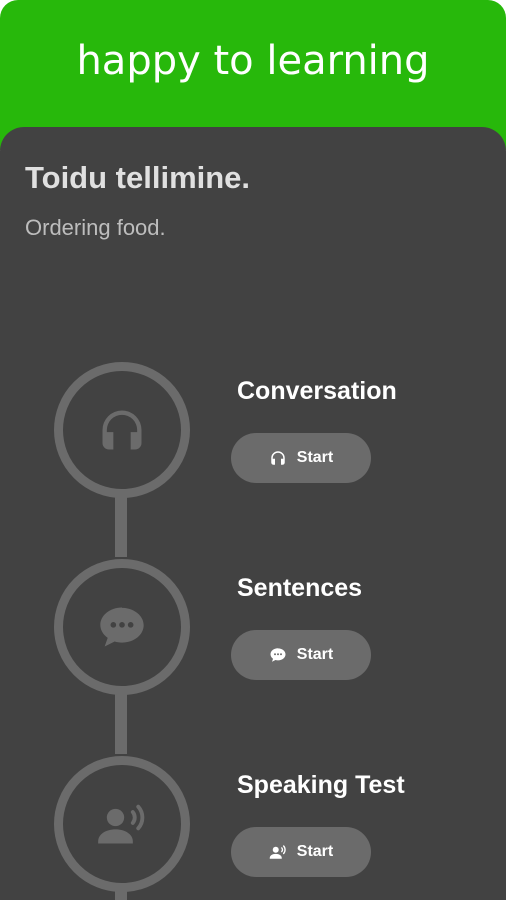 The height and width of the screenshot is (900, 506). Describe the element at coordinates (317, 391) in the screenshot. I see `step-title-conversation: Conversation` at that location.